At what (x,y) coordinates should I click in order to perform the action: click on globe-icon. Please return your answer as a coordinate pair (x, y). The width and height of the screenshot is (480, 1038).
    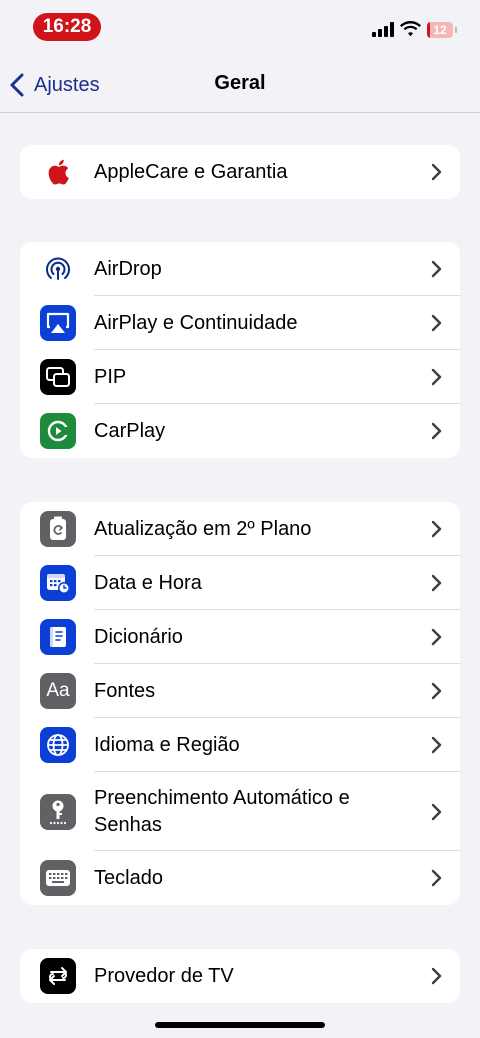
    Looking at the image, I should click on (58, 745).